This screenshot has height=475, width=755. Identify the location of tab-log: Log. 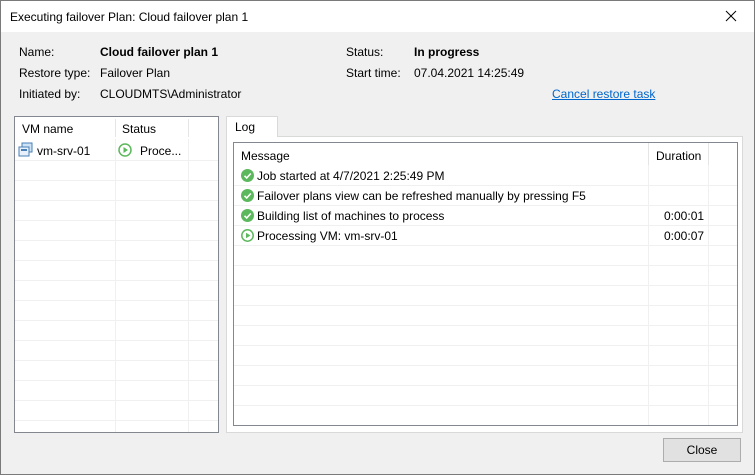
(252, 126).